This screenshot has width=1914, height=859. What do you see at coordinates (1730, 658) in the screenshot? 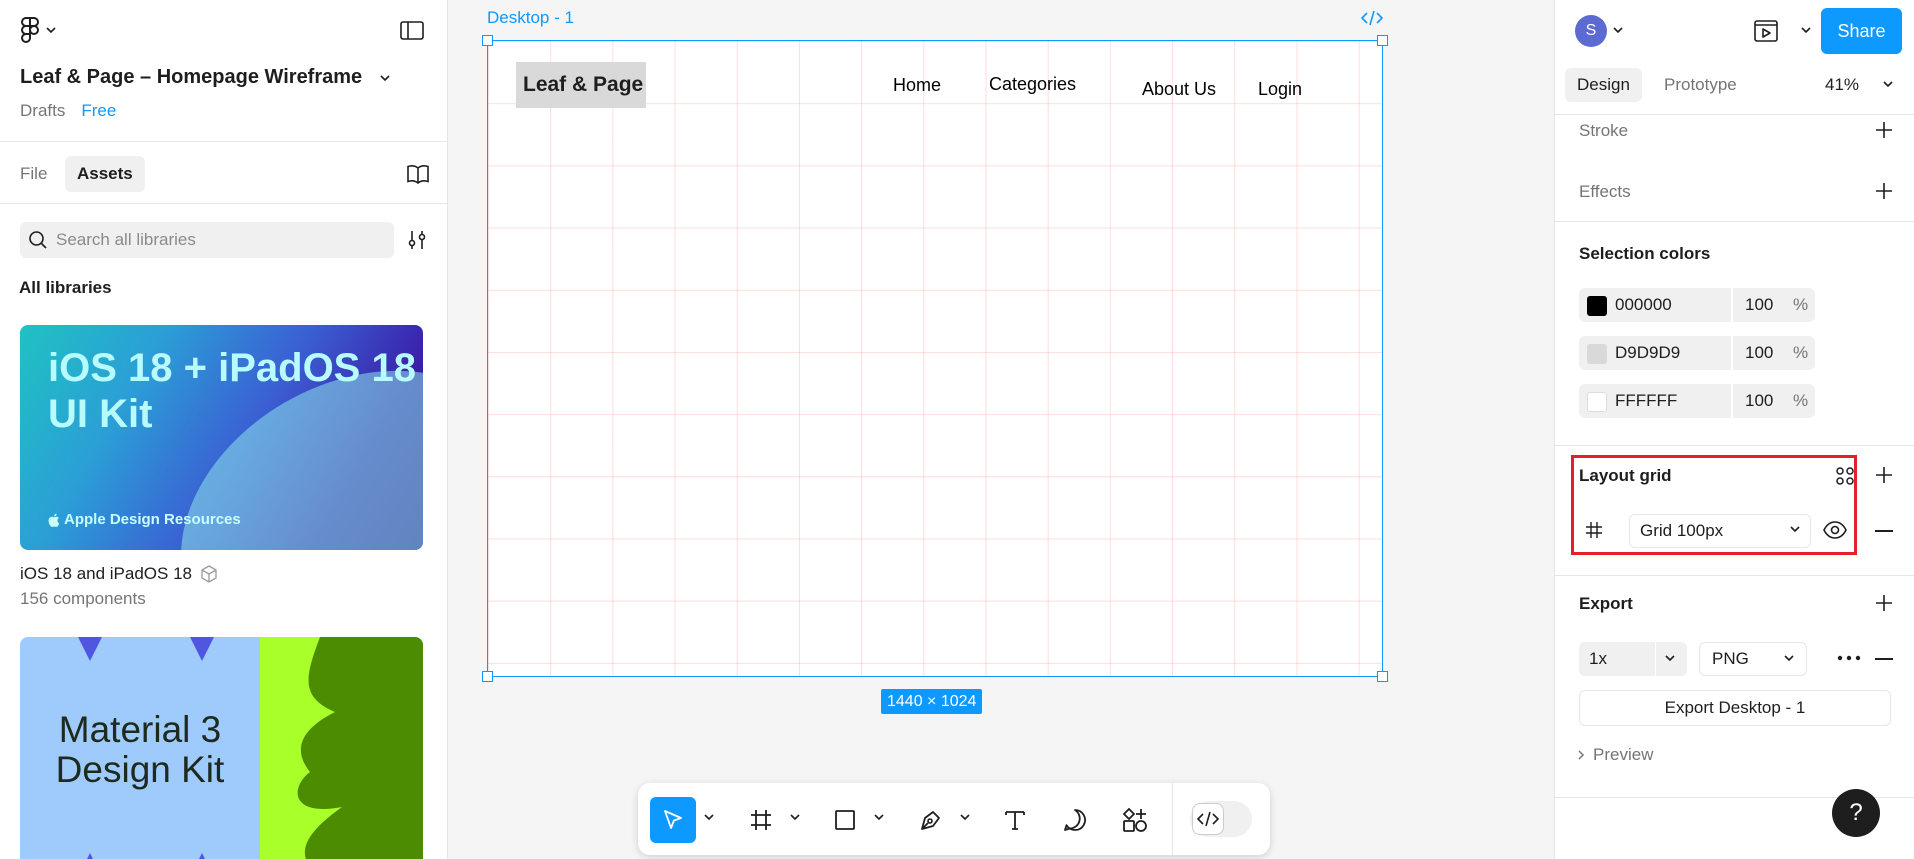
I see `export-format-value: PNG` at bounding box center [1730, 658].